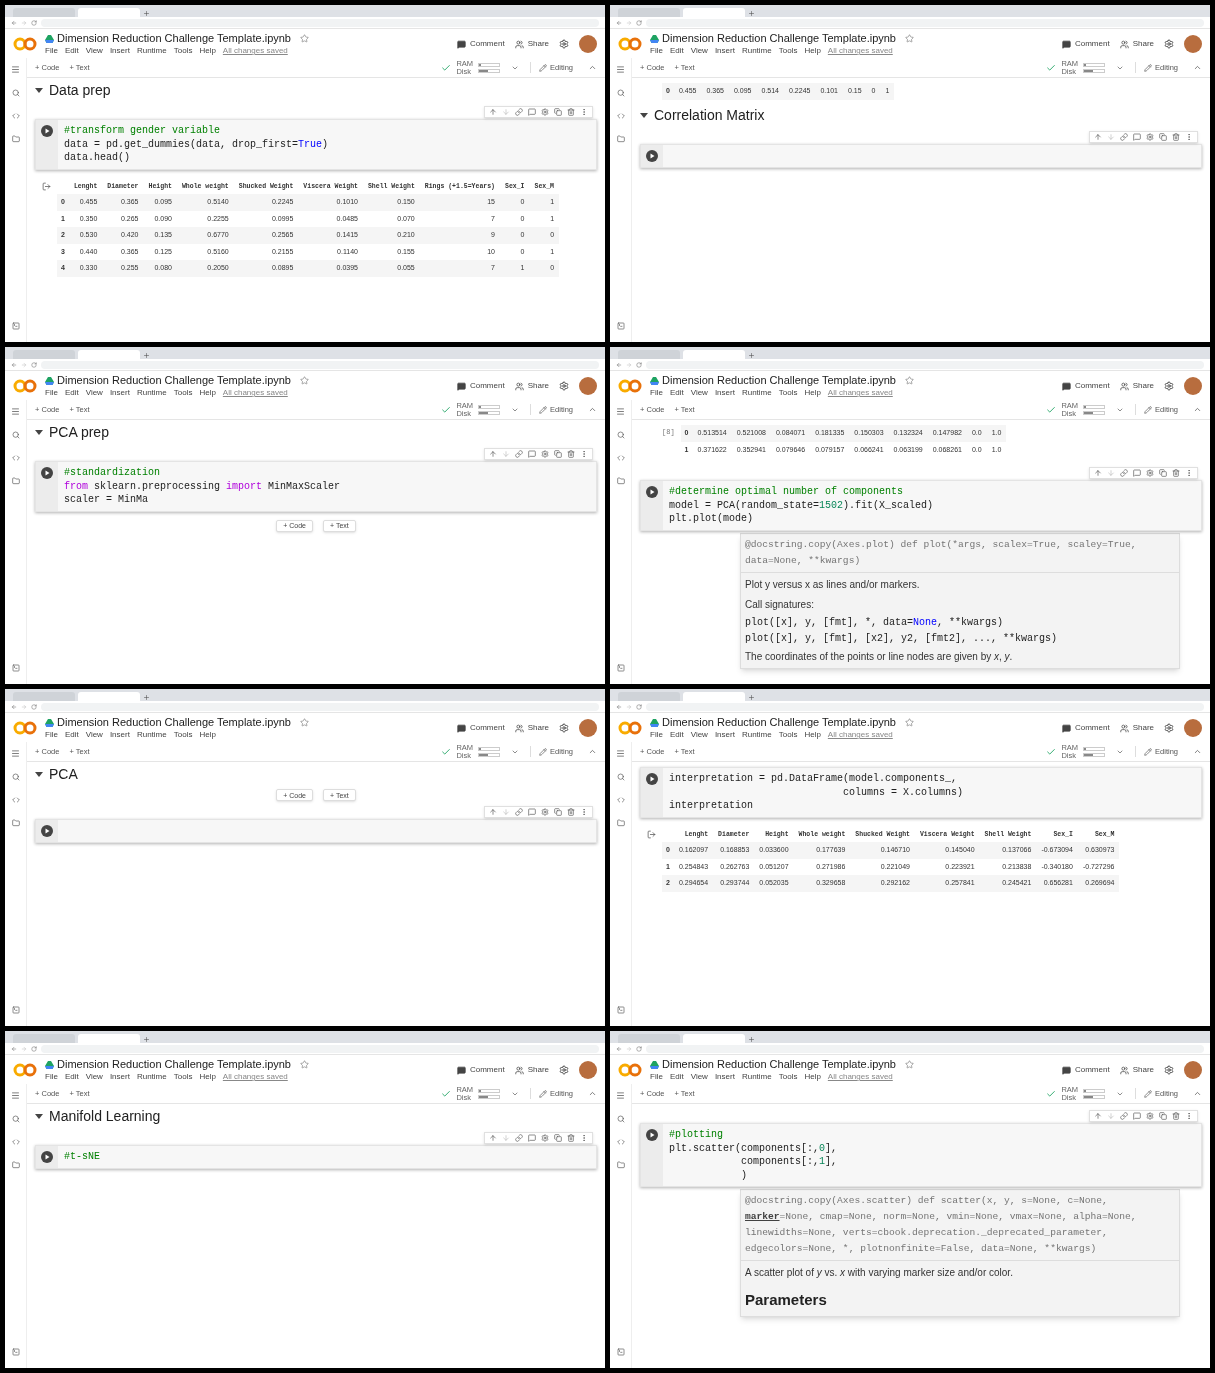 The height and width of the screenshot is (1373, 1215). What do you see at coordinates (316, 1157) in the screenshot?
I see `code-cell: #t-sNE` at bounding box center [316, 1157].